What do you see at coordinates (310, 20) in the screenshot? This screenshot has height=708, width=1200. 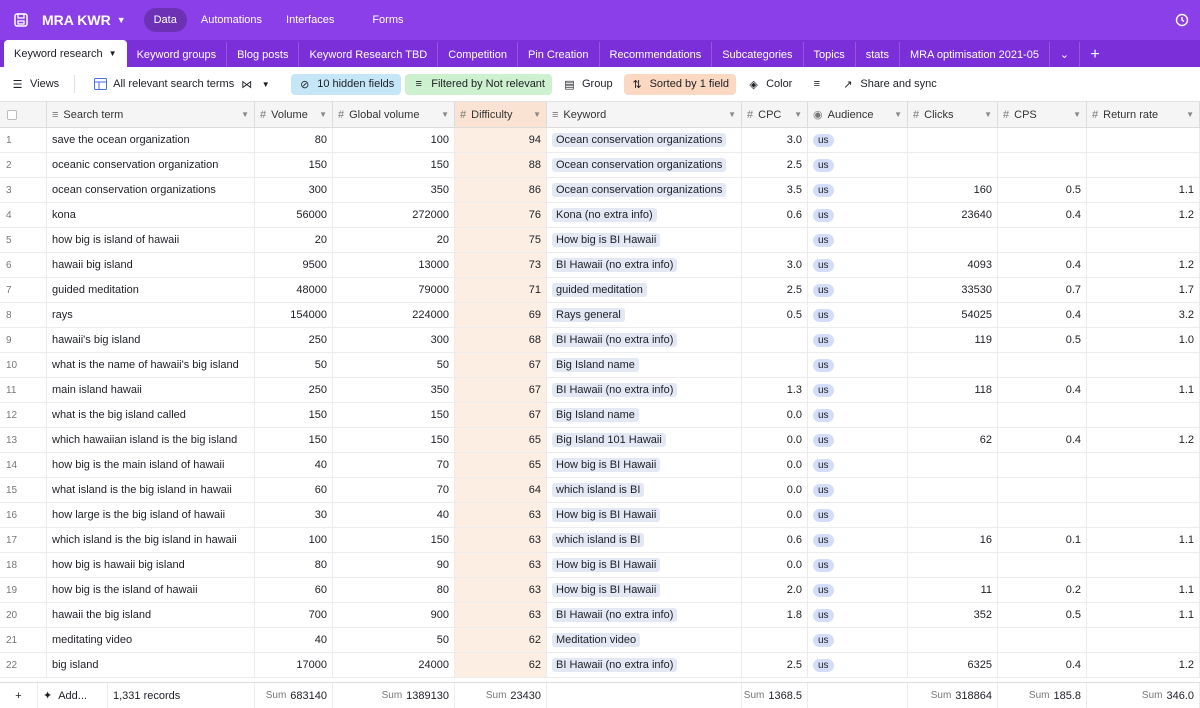 I see `nav-interfaces: Interfaces` at bounding box center [310, 20].